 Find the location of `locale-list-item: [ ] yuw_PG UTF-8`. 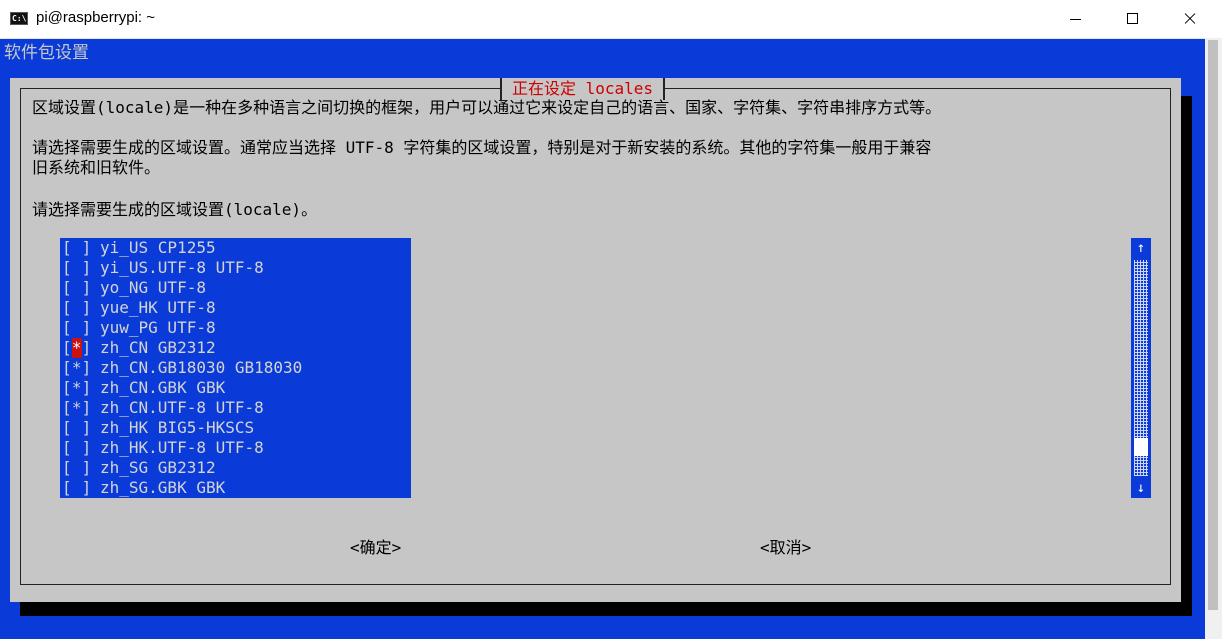

locale-list-item: [ ] yuw_PG UTF-8 is located at coordinates (138, 328).